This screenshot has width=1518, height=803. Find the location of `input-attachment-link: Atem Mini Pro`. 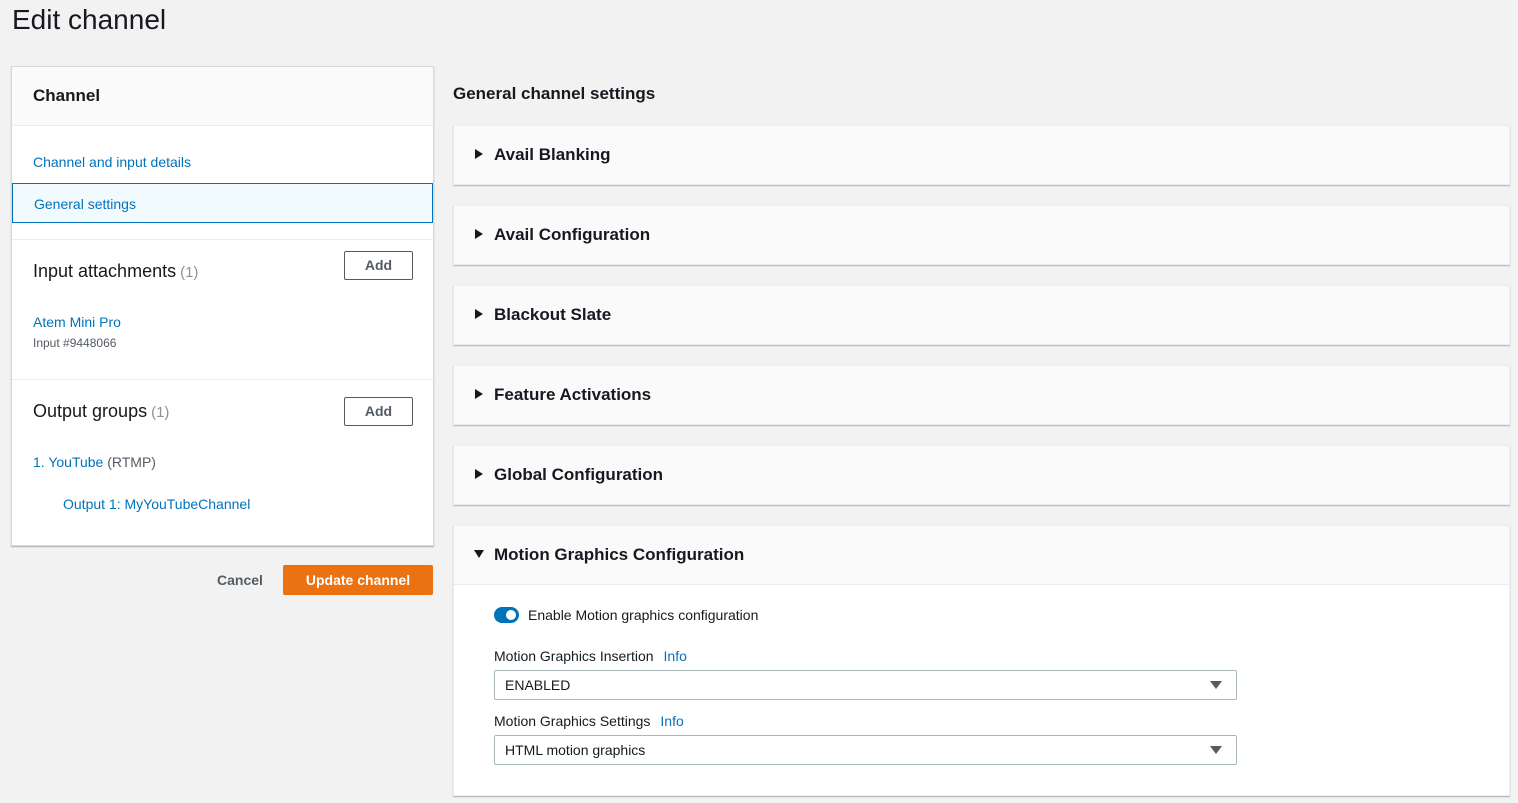

input-attachment-link: Atem Mini Pro is located at coordinates (77, 322).